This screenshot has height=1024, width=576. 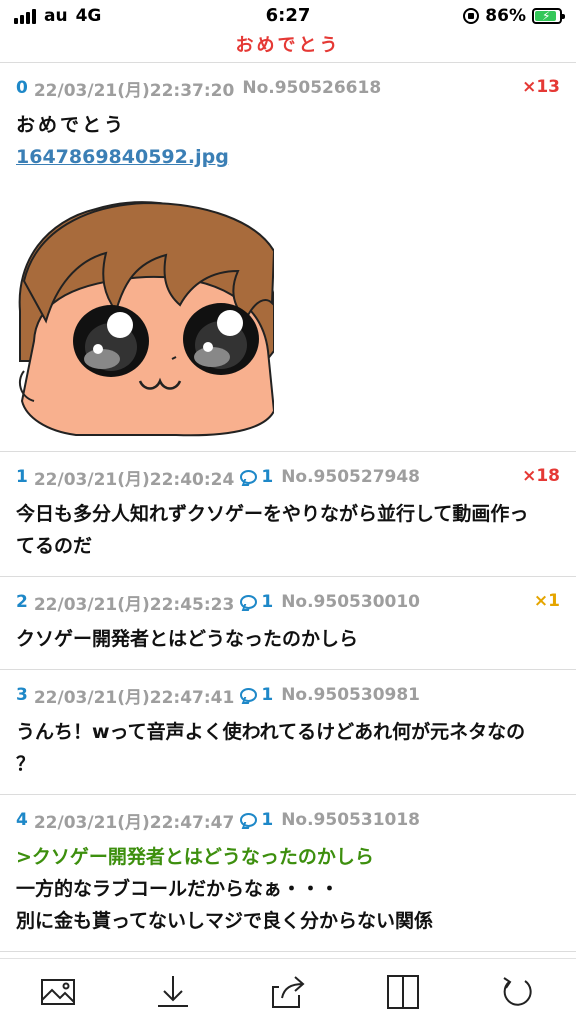 I want to click on post-number: 0, so click(x=22, y=88).